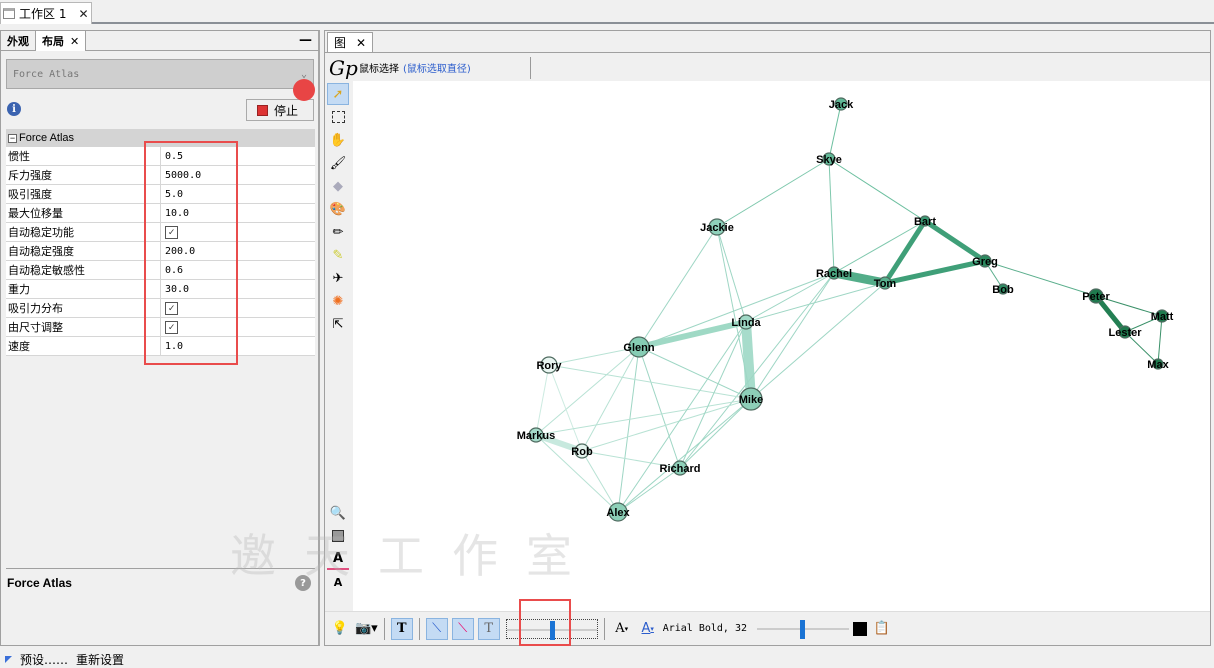  I want to click on tab-label: 图, so click(340, 43).